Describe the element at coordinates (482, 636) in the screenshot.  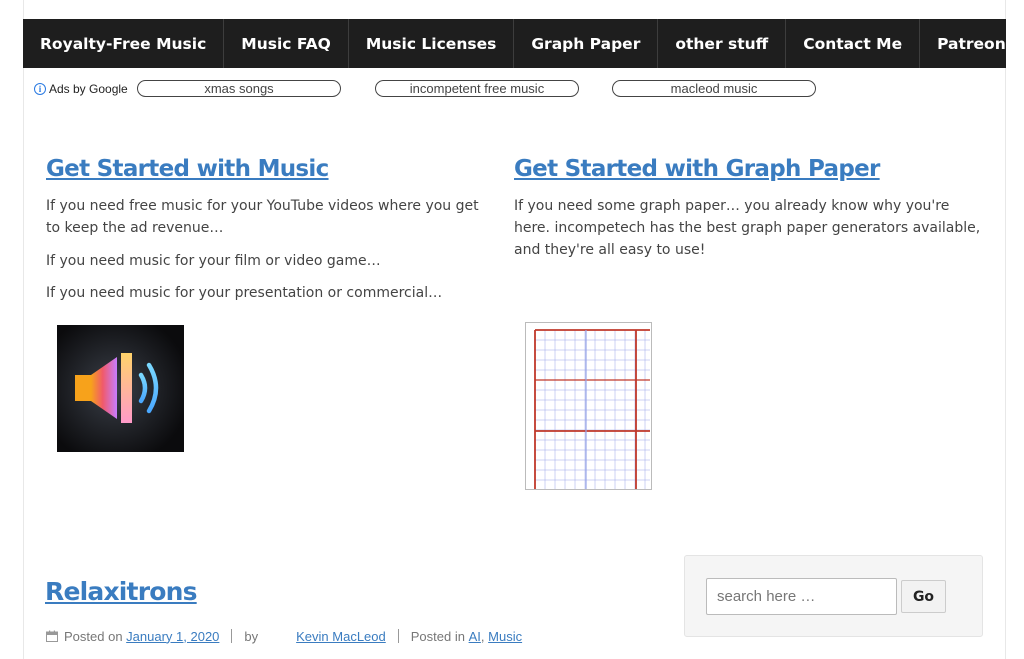
I see `category-comma: ,` at that location.